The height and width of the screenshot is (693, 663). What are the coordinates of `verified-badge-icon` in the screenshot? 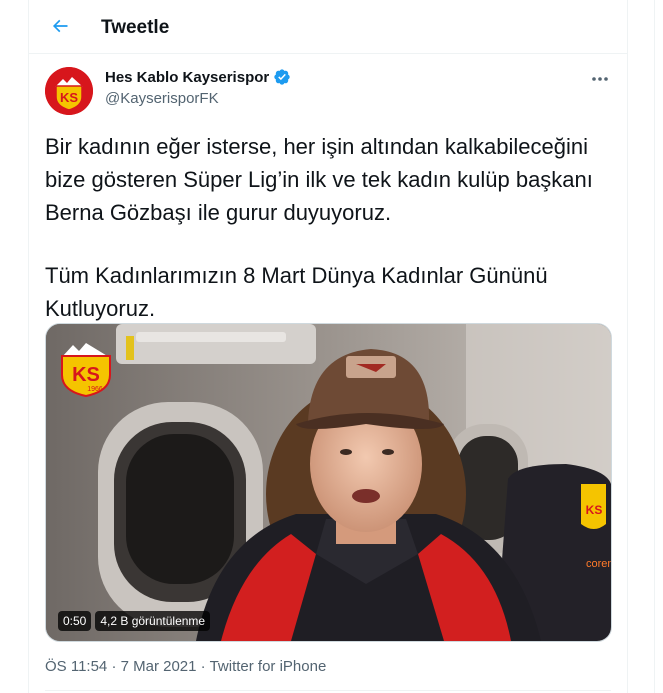 It's located at (282, 77).